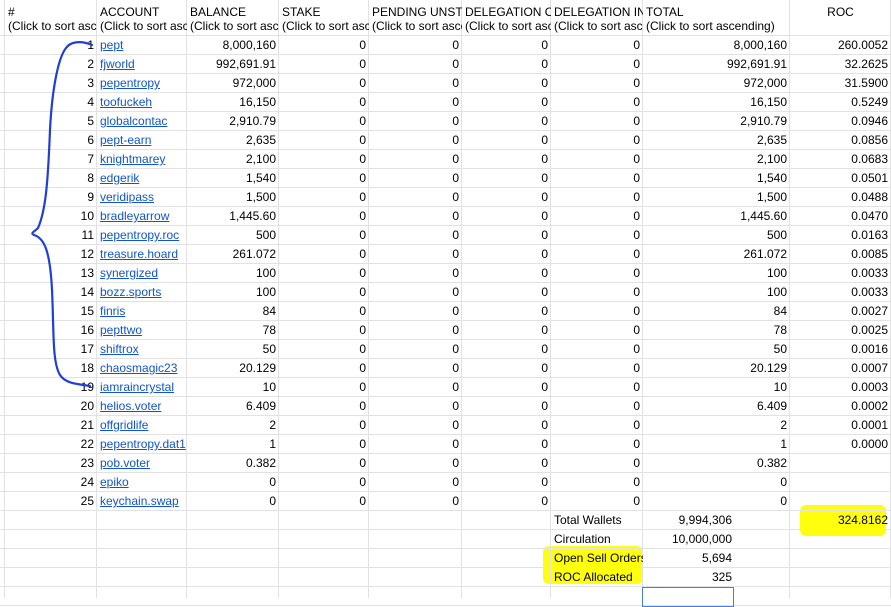  Describe the element at coordinates (771, 197) in the screenshot. I see `cell-total: 1,500` at that location.